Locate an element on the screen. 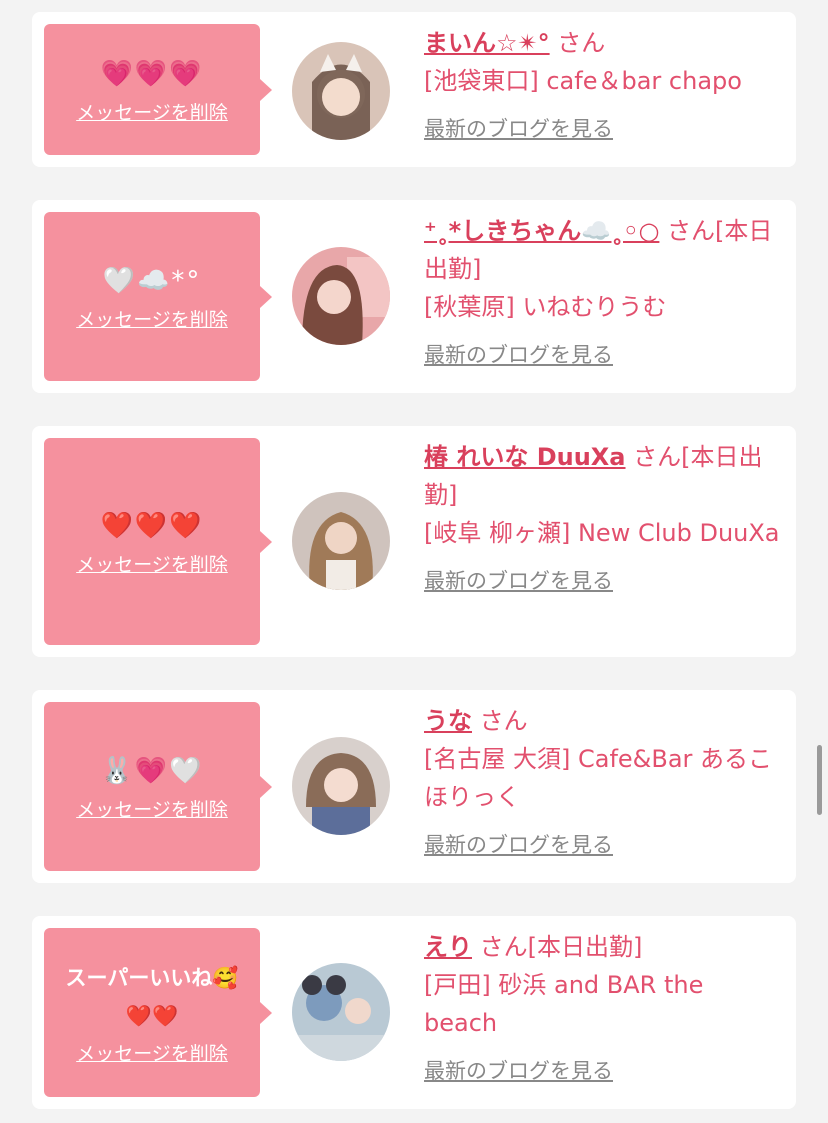  user-name-link: ⁺˳*しきちゃん☁️˳◦○ is located at coordinates (541, 231).